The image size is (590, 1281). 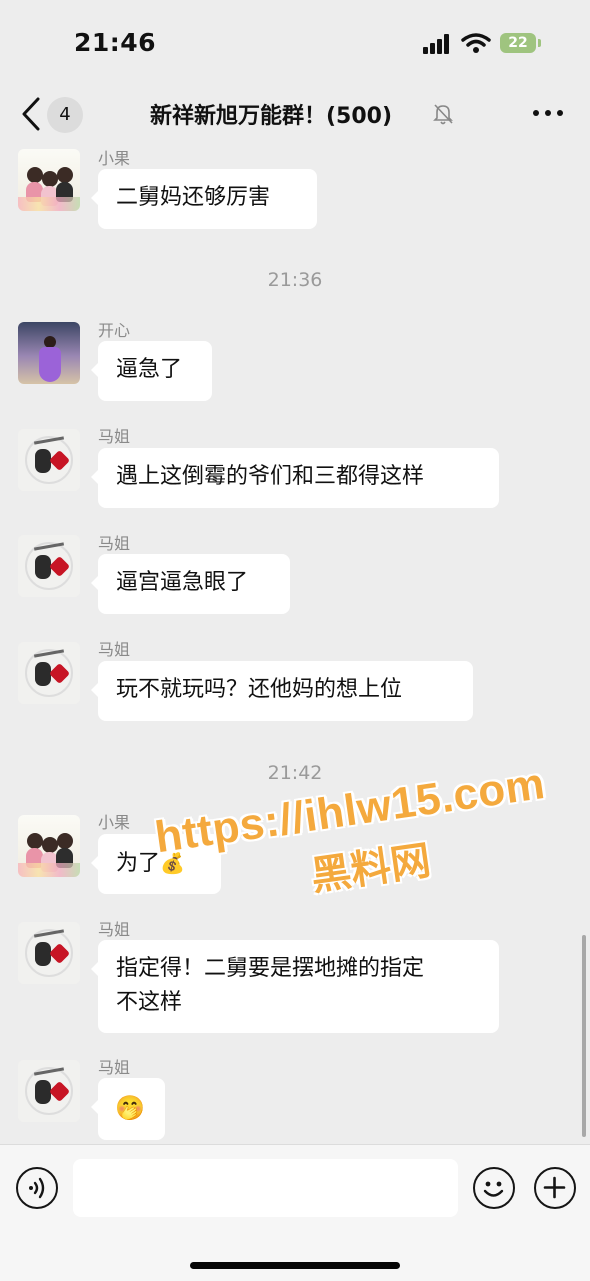 What do you see at coordinates (114, 330) in the screenshot?
I see `sender-name: 开心` at bounding box center [114, 330].